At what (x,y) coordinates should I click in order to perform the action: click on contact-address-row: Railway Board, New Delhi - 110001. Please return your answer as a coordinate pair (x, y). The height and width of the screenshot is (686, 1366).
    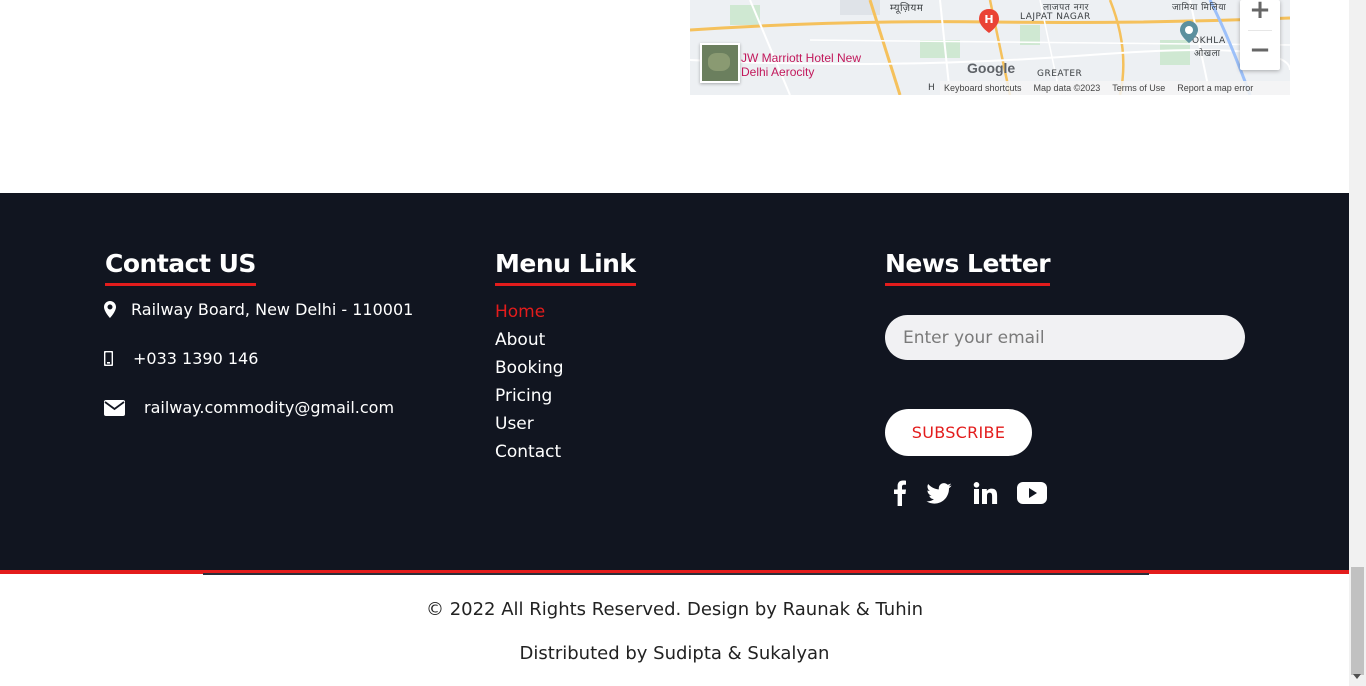
    Looking at the image, I should click on (258, 309).